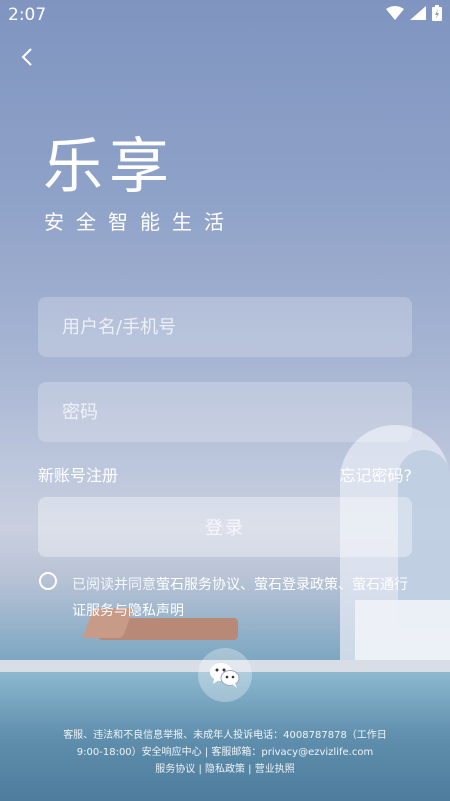  What do you see at coordinates (395, 13) in the screenshot?
I see `wifi-icon` at bounding box center [395, 13].